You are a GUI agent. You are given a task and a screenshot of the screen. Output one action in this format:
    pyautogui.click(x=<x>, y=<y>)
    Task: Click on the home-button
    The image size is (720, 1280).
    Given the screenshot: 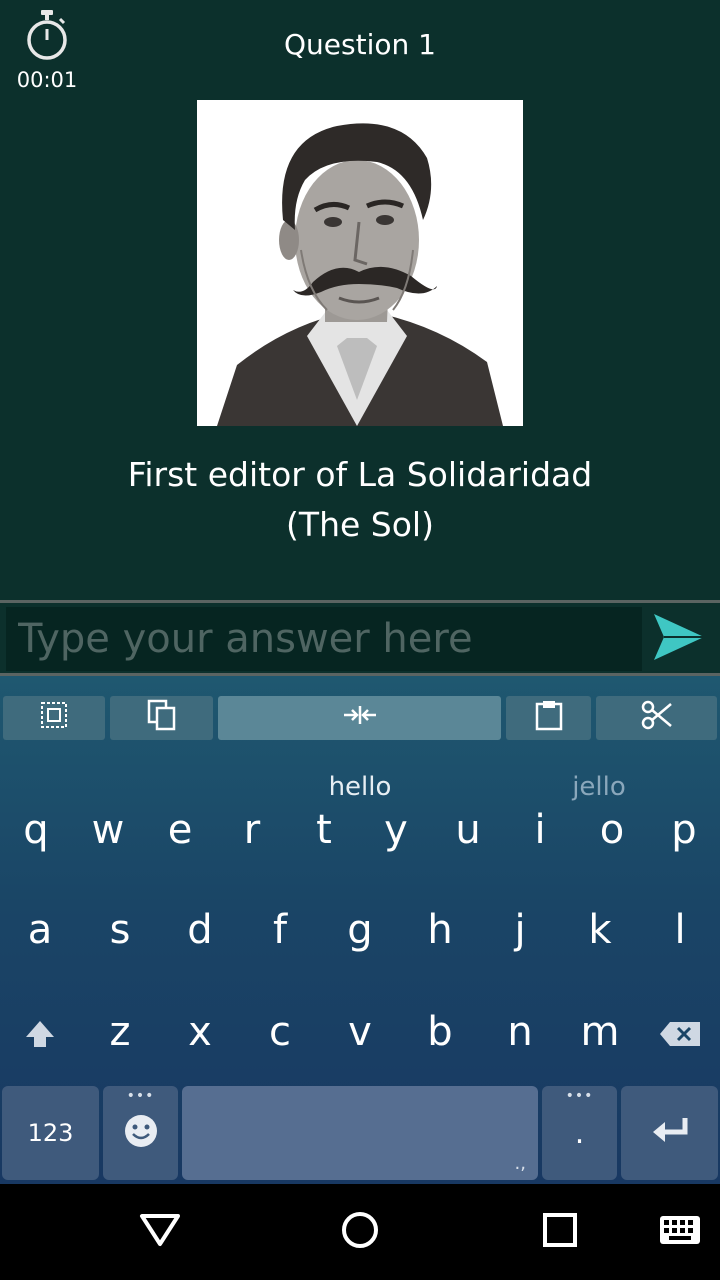 What is the action you would take?
    pyautogui.click(x=360, y=1232)
    